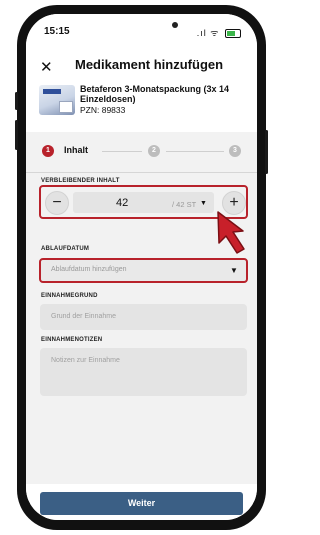 This screenshot has width=320, height=535. Describe the element at coordinates (122, 203) in the screenshot. I see `quantity-value: 42` at that location.